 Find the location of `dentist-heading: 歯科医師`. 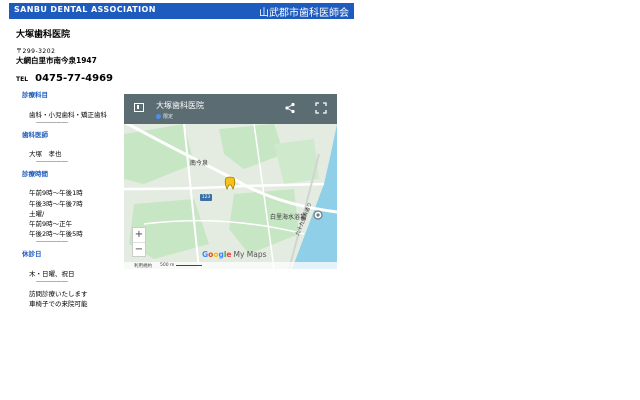

dentist-heading: 歯科医師 is located at coordinates (35, 135).